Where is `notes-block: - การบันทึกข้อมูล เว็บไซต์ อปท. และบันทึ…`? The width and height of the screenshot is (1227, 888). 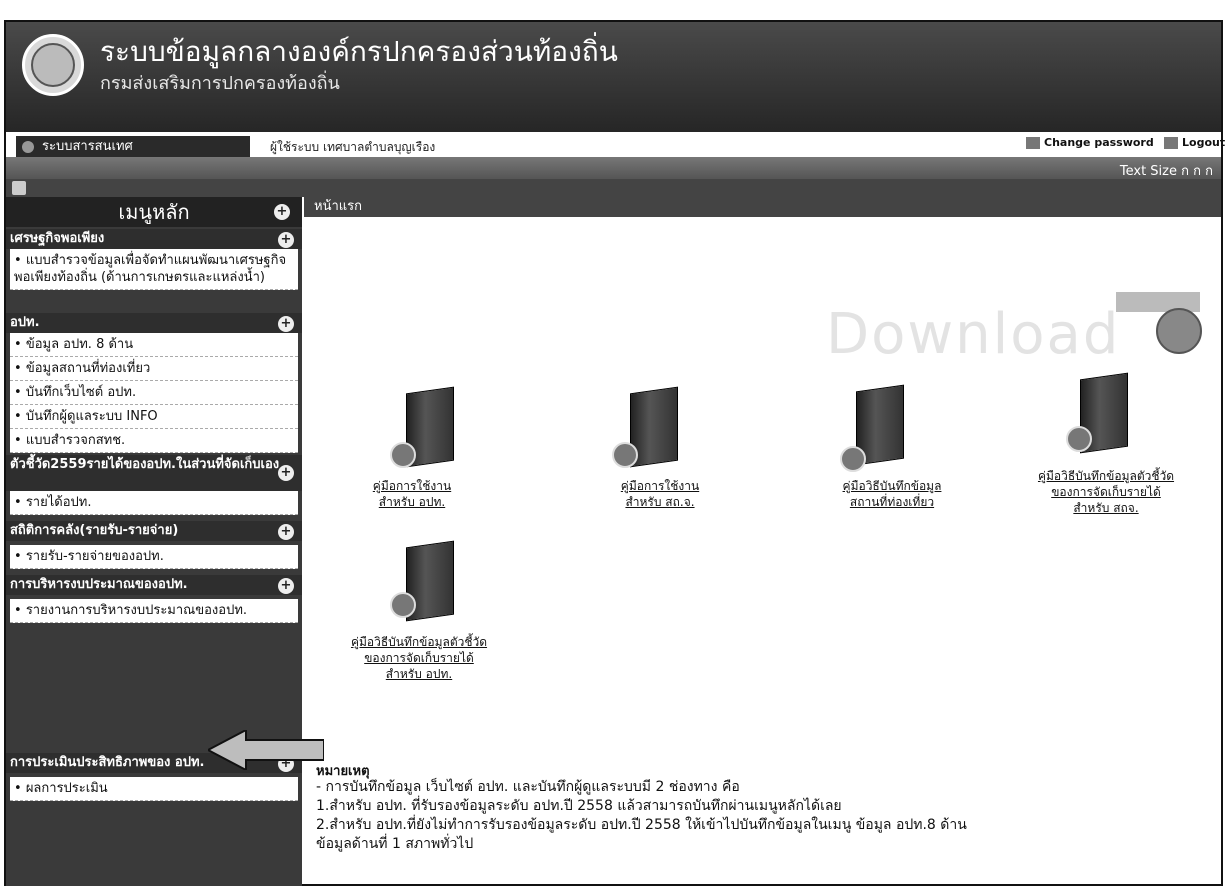
notes-block: - การบันทึกข้อมูล เว็บไซต์ อปท. และบันทึ… is located at coordinates (641, 816).